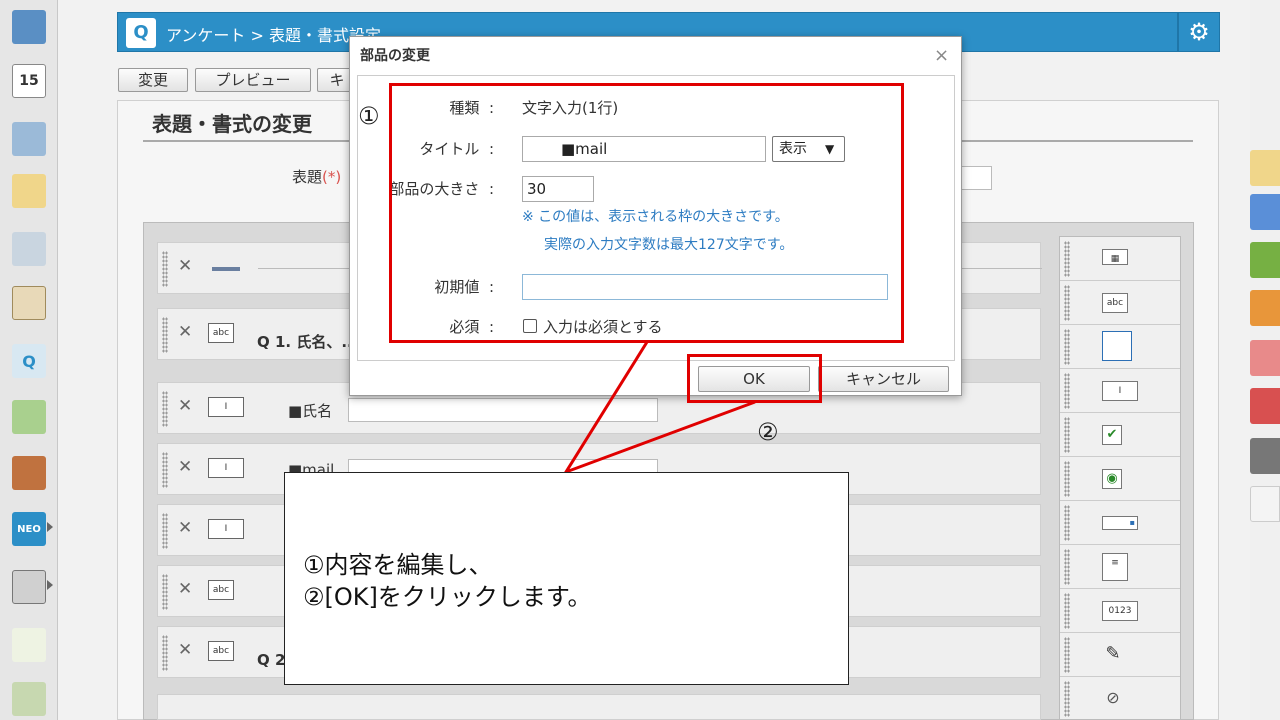  What do you see at coordinates (566, 578) in the screenshot?
I see `instruction-callout: ①内容を編集し、 ②[OK]をクリックします。` at bounding box center [566, 578].